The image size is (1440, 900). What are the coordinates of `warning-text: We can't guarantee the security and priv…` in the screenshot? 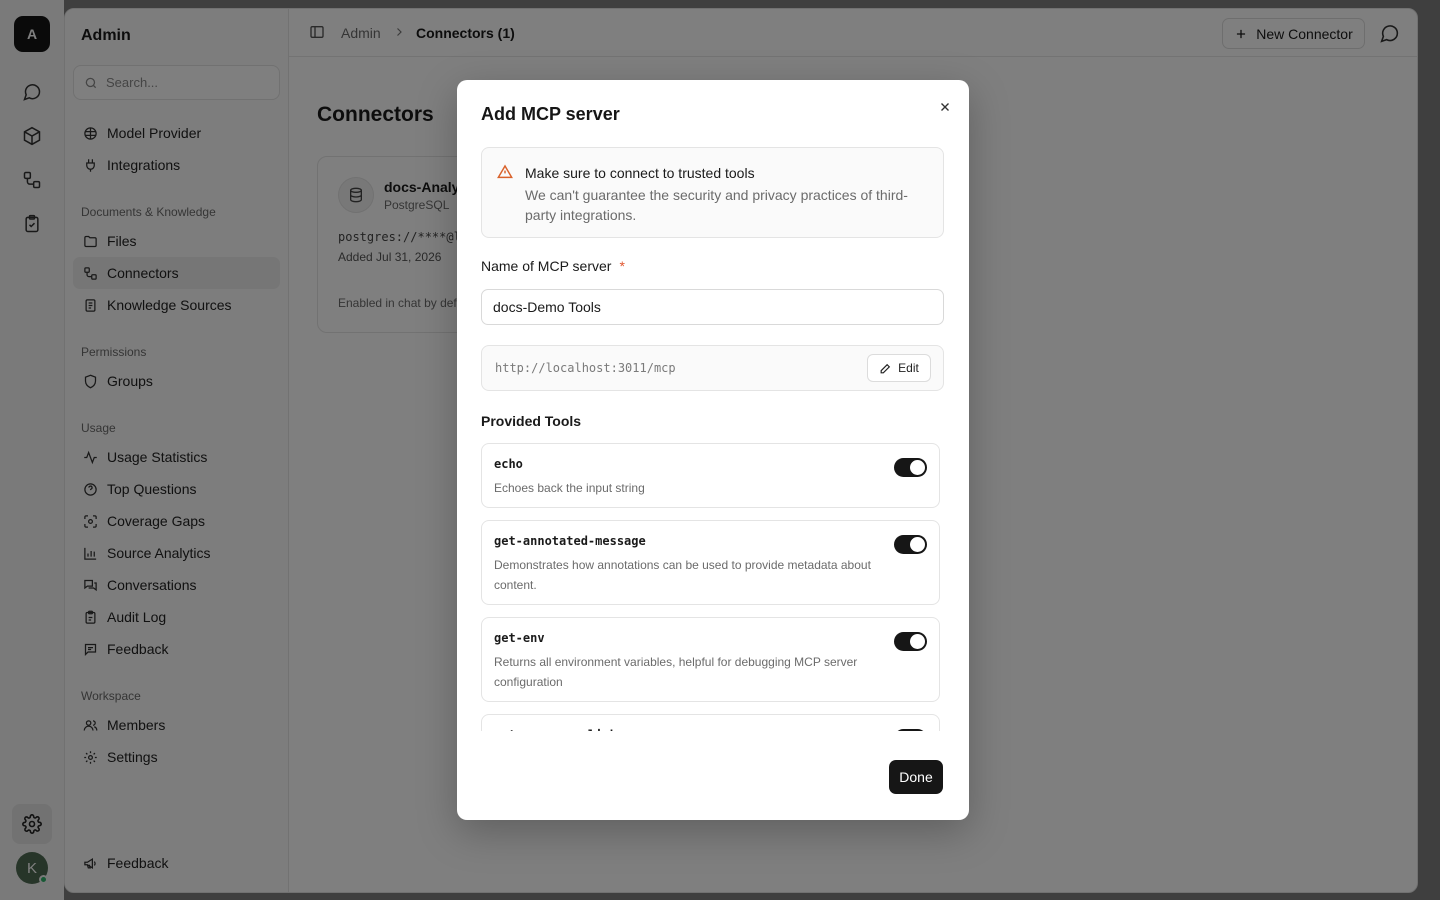 It's located at (716, 205).